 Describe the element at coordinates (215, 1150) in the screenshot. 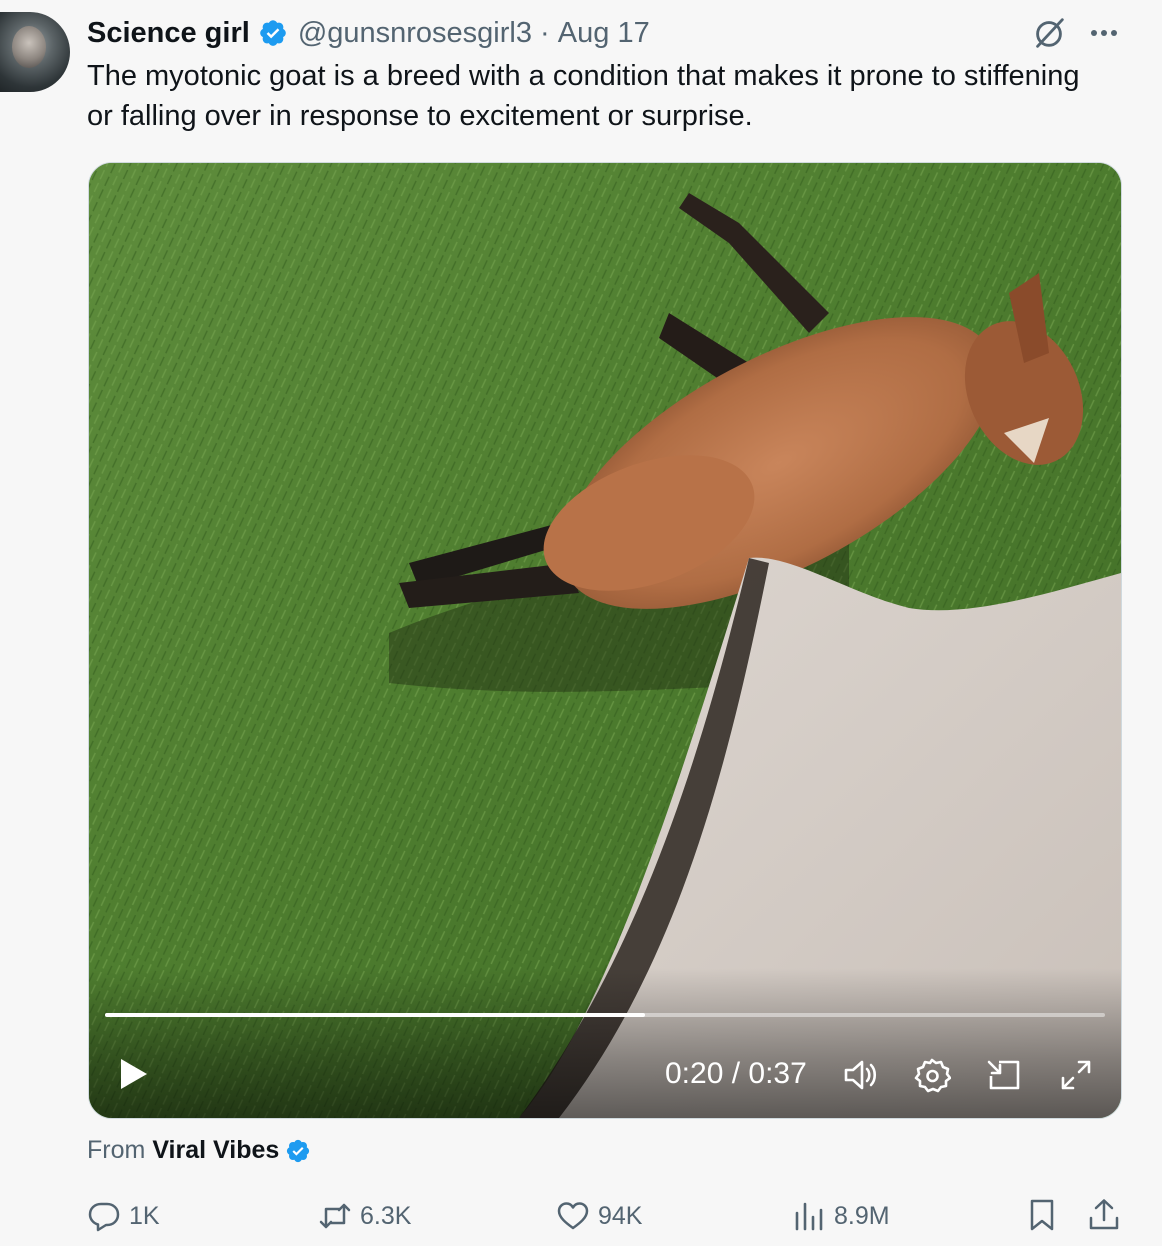

I see `source-account-link: Viral Vibes` at that location.